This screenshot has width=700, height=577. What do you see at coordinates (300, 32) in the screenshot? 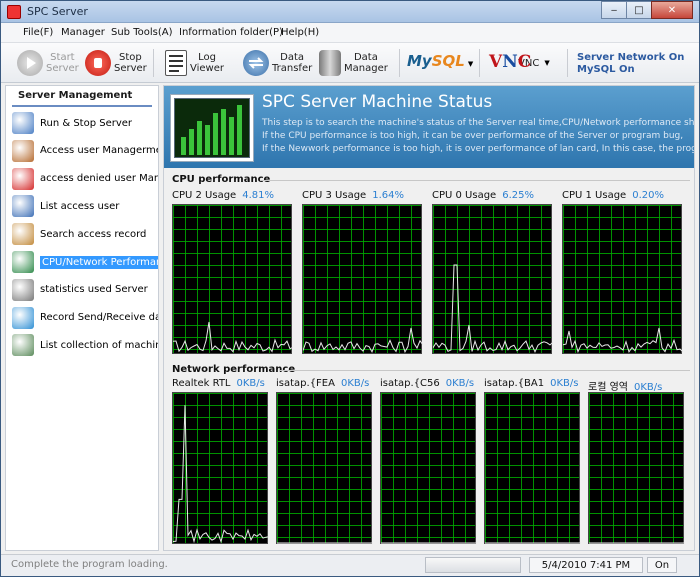
I see `menu-help: Help(H)` at bounding box center [300, 32].